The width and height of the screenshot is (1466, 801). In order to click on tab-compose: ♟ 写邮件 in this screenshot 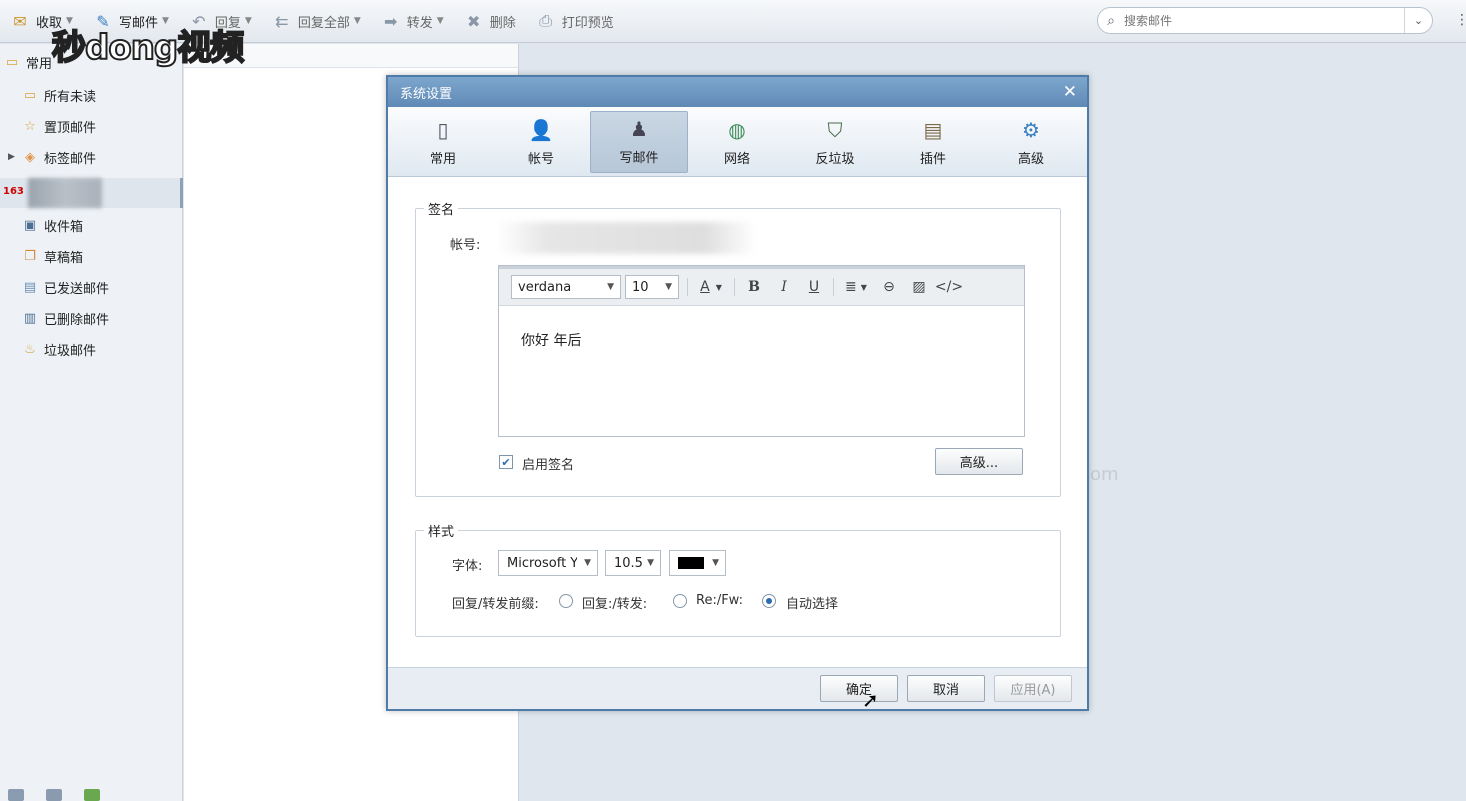, I will do `click(639, 142)`.